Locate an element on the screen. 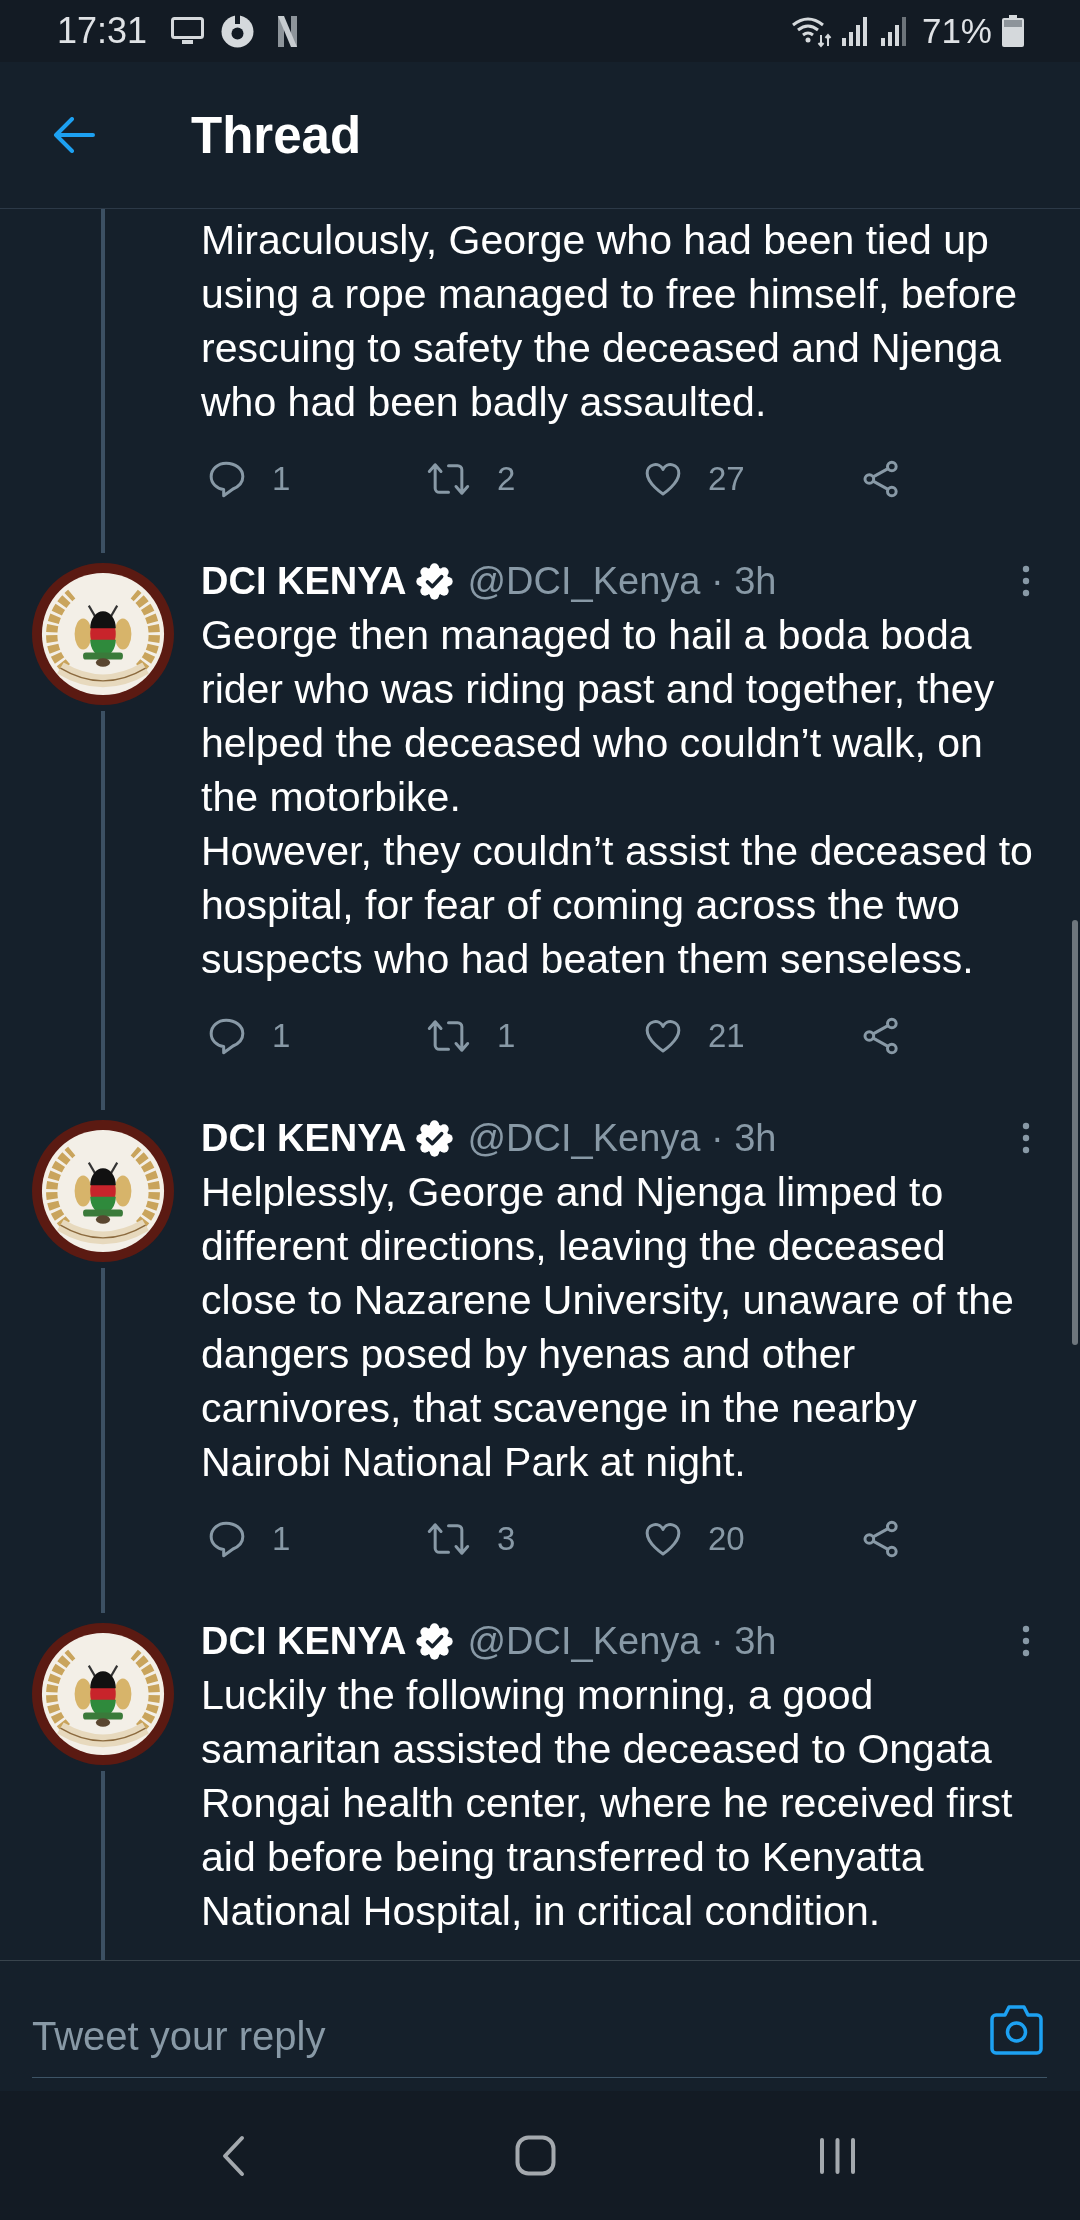 This screenshot has width=1080, height=2220. status-time: 17:31 is located at coordinates (102, 31).